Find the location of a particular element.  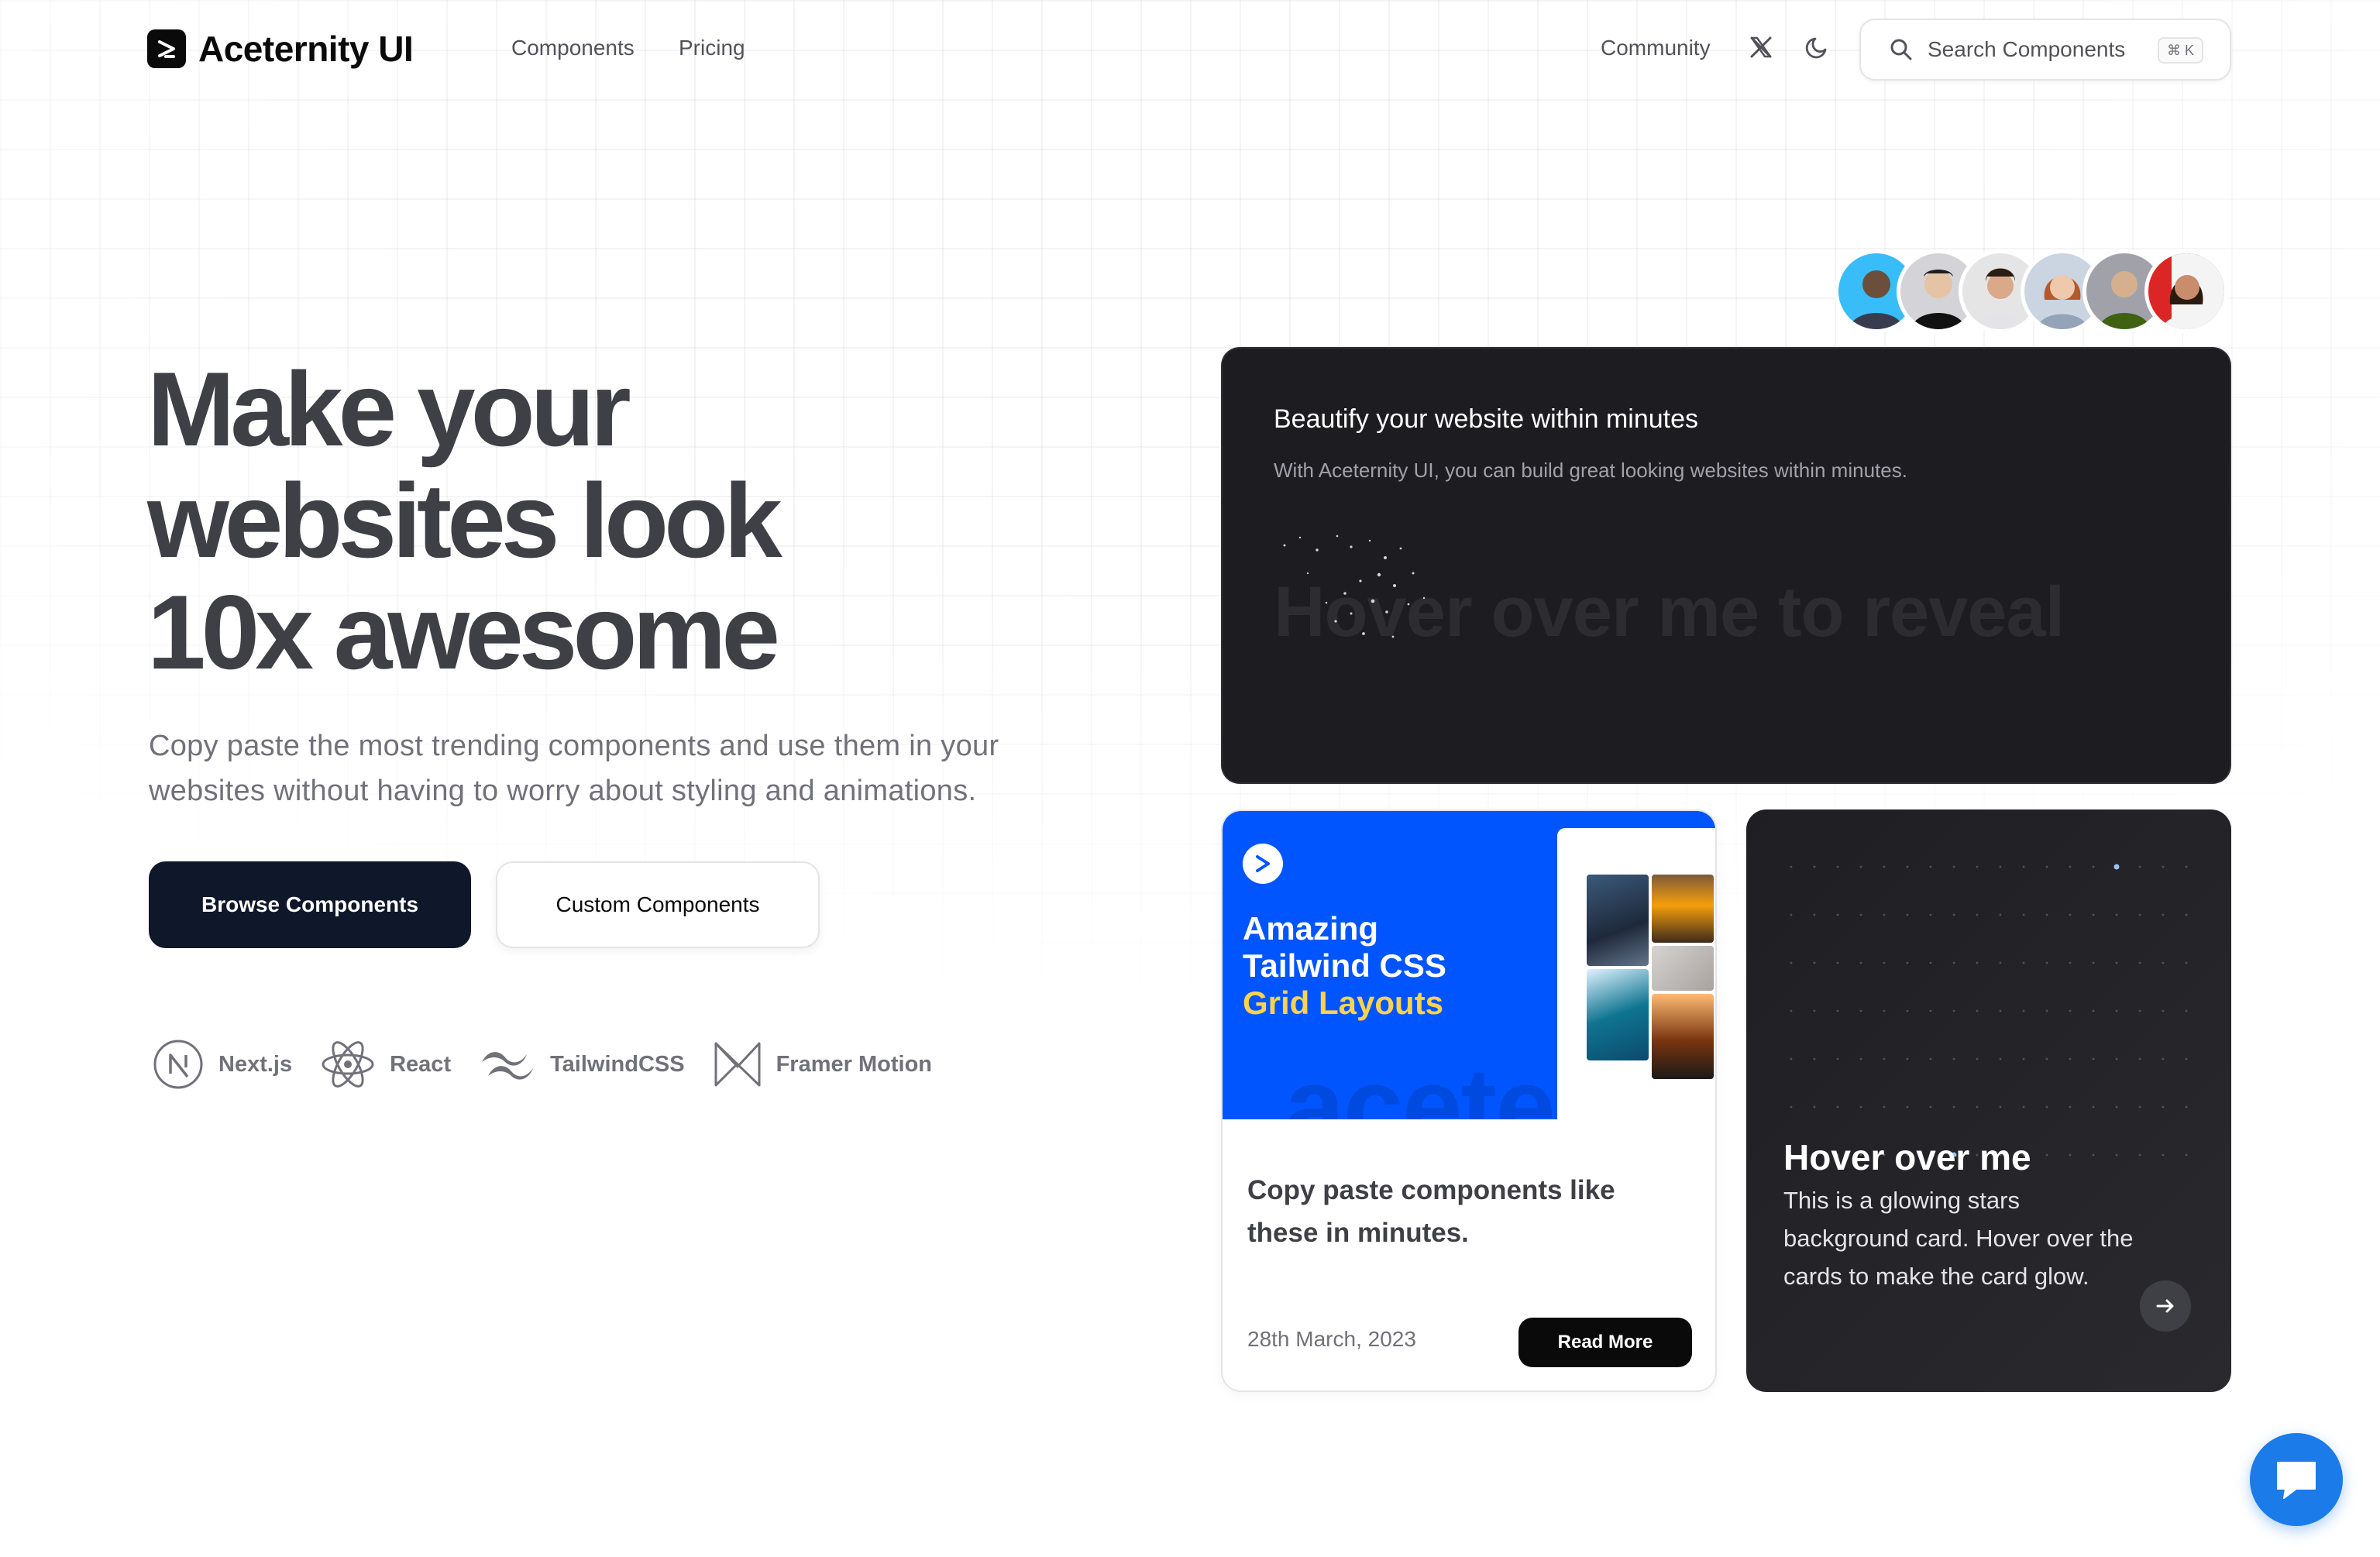

blog-logo-icon is located at coordinates (1263, 864).